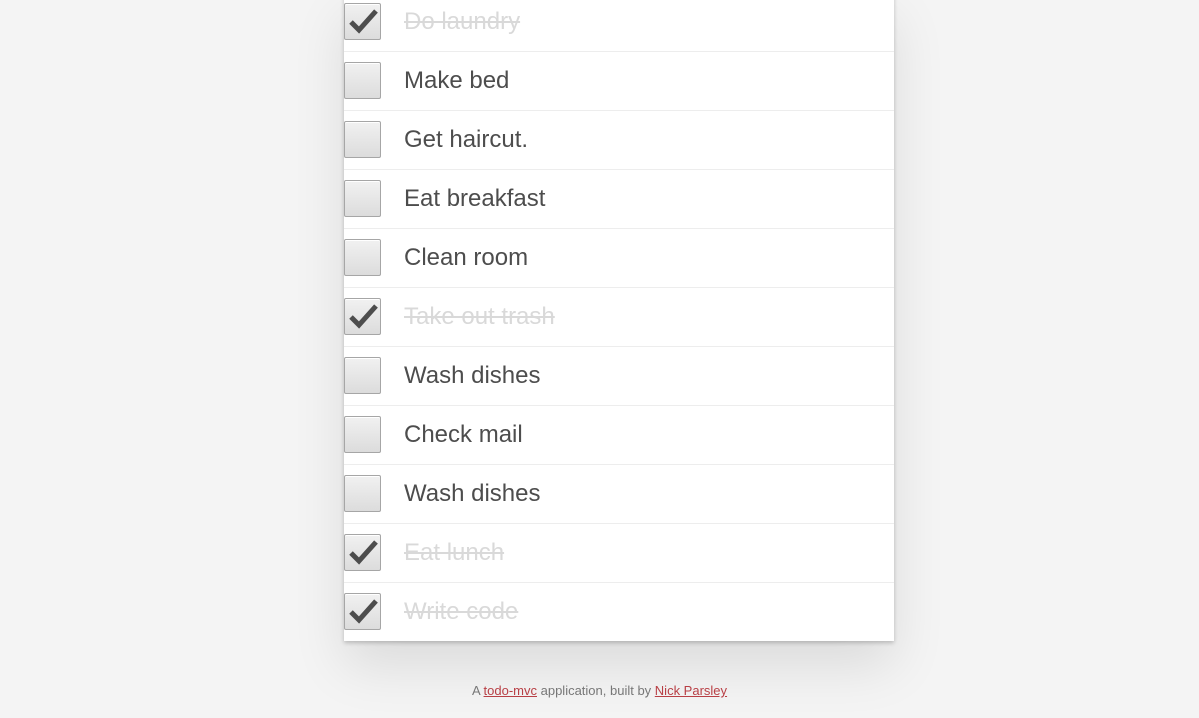 This screenshot has height=718, width=1199. I want to click on todo-item: Check mail, so click(619, 435).